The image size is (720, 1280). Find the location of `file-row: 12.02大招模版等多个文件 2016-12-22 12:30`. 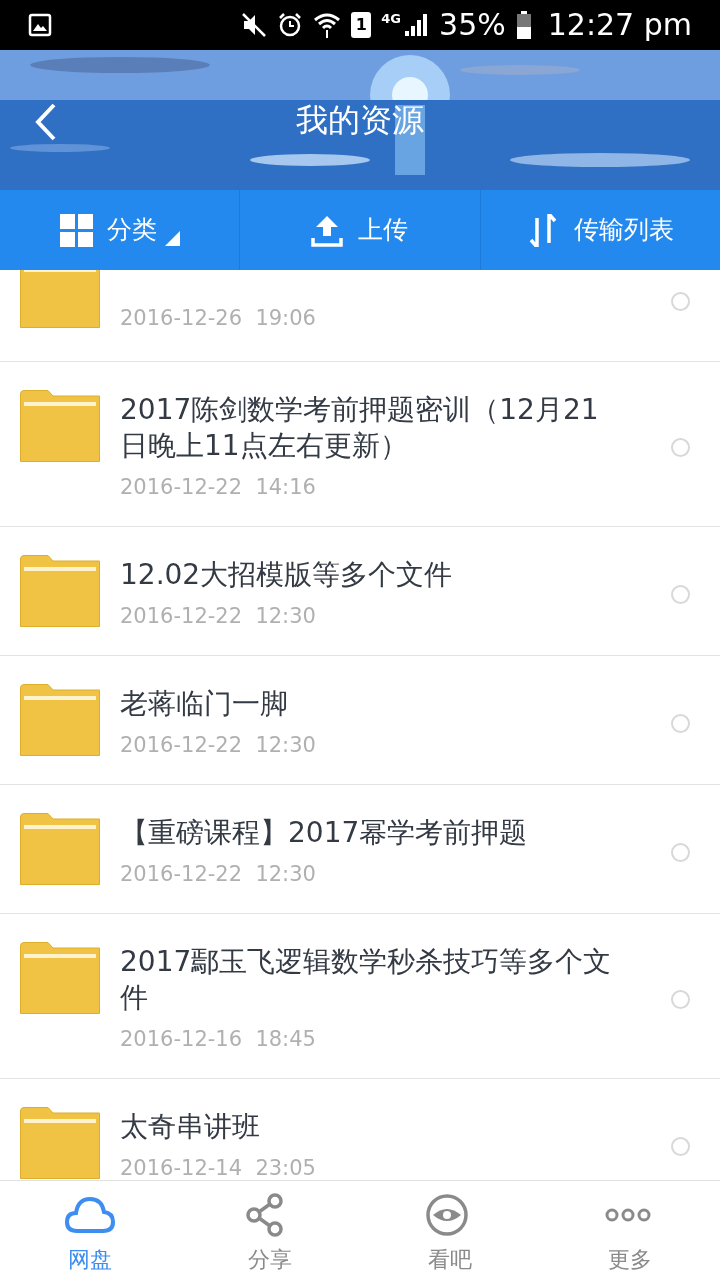

file-row: 12.02大招模版等多个文件 2016-12-22 12:30 is located at coordinates (360, 591).